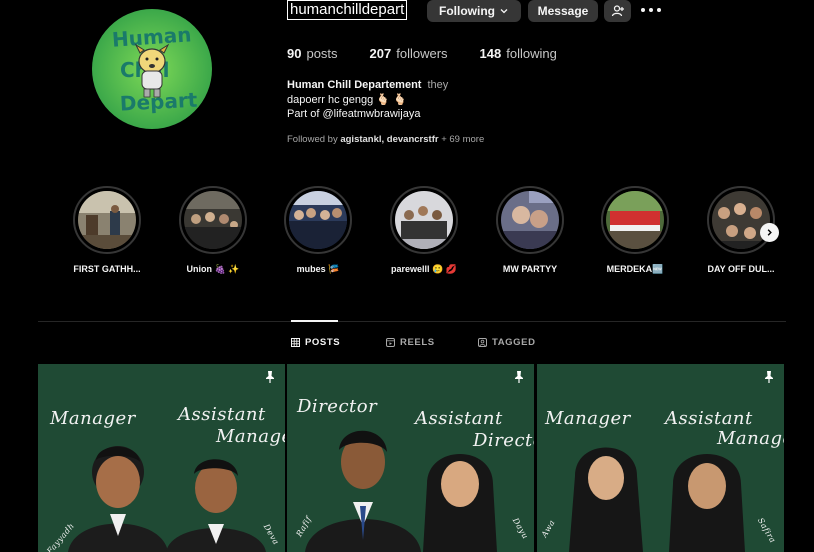  I want to click on message-button-label: Message, so click(563, 11).